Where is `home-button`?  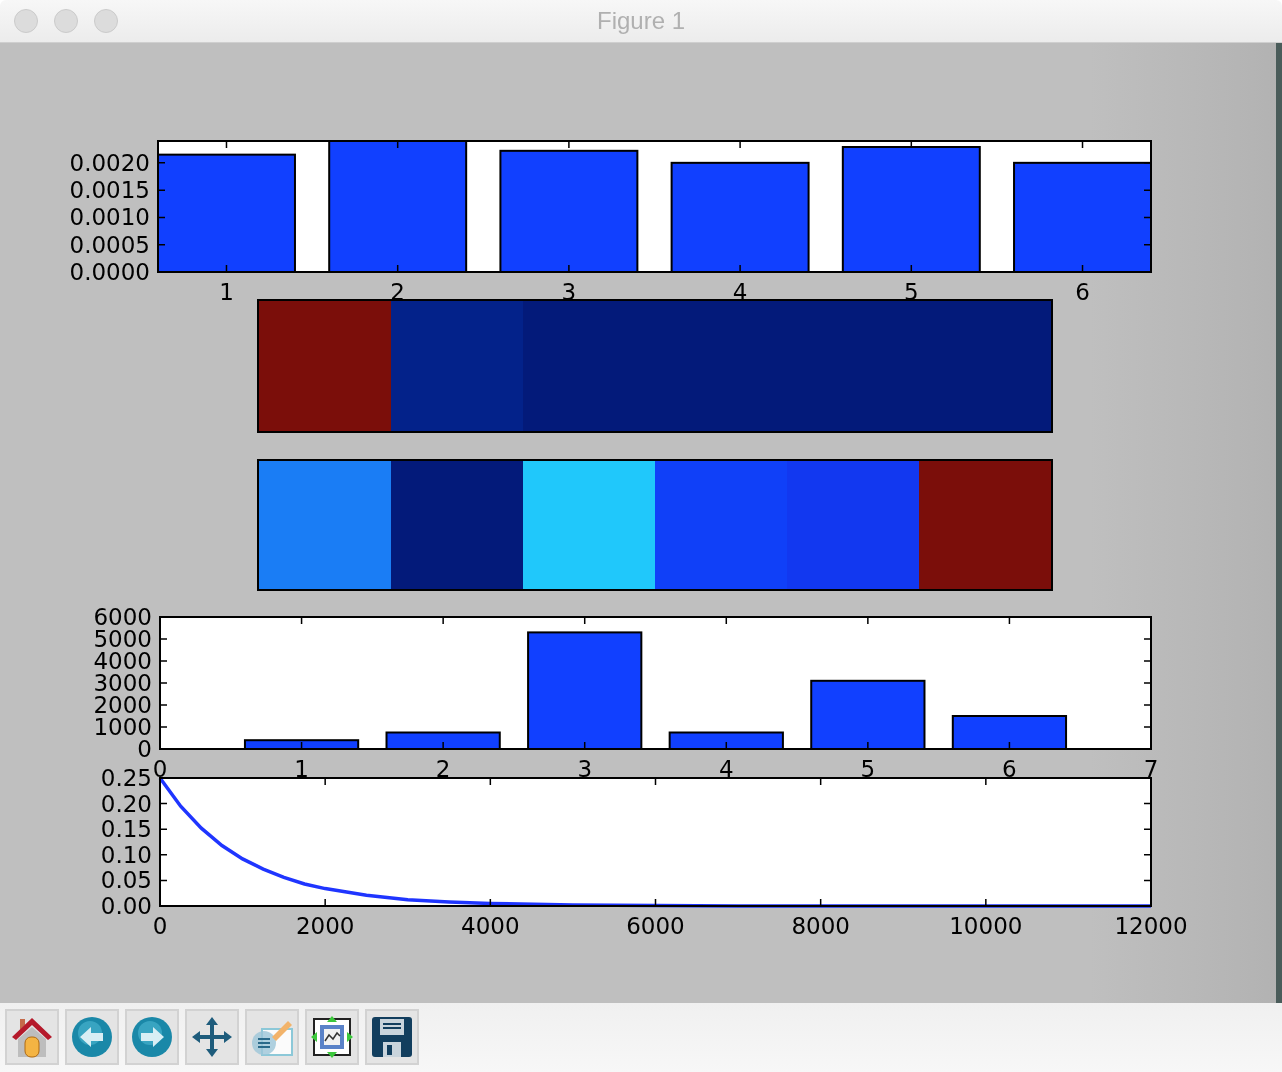
home-button is located at coordinates (32, 1037).